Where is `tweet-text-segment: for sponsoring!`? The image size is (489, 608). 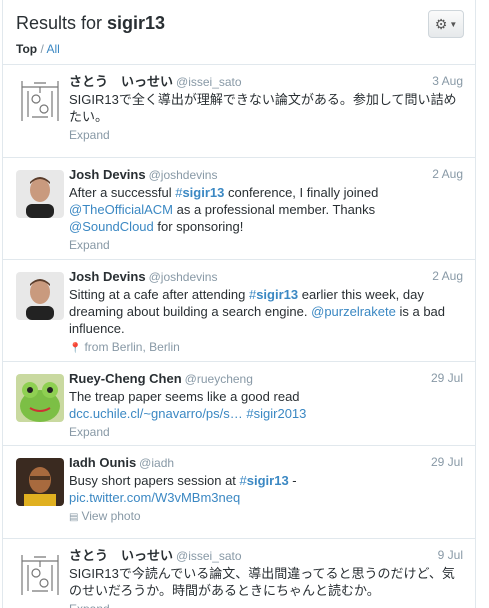
tweet-text-segment: for sponsoring! is located at coordinates (198, 226).